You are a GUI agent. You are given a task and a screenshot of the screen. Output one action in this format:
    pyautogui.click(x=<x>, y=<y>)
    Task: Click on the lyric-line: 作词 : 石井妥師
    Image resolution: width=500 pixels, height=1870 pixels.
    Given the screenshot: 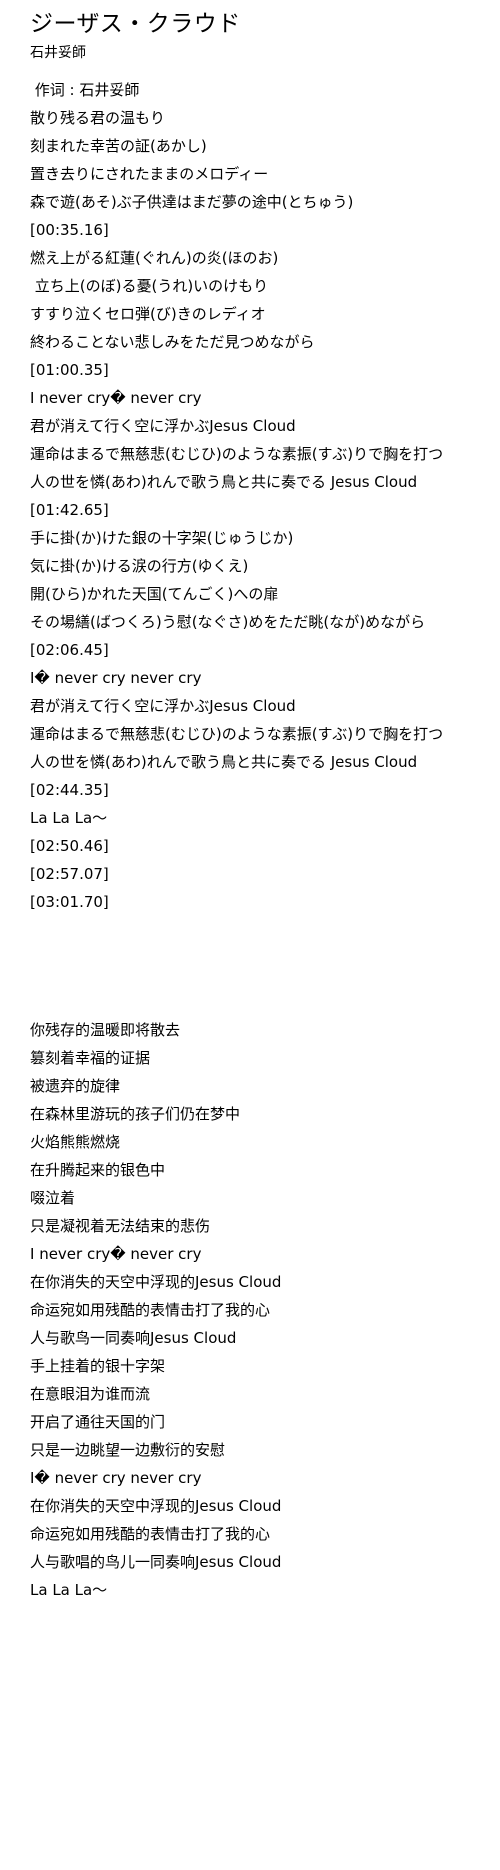 What is the action you would take?
    pyautogui.click(x=85, y=90)
    